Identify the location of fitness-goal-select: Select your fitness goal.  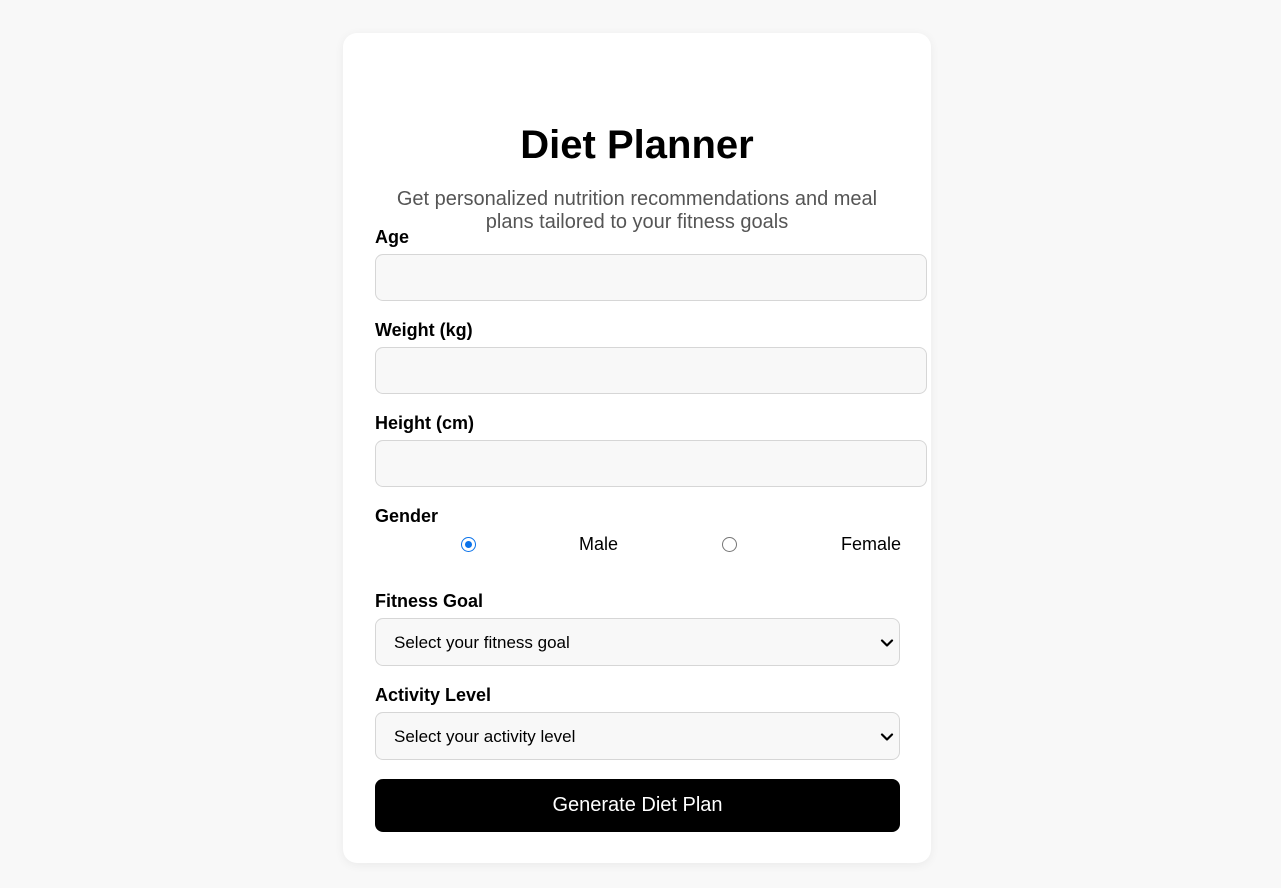
(637, 642).